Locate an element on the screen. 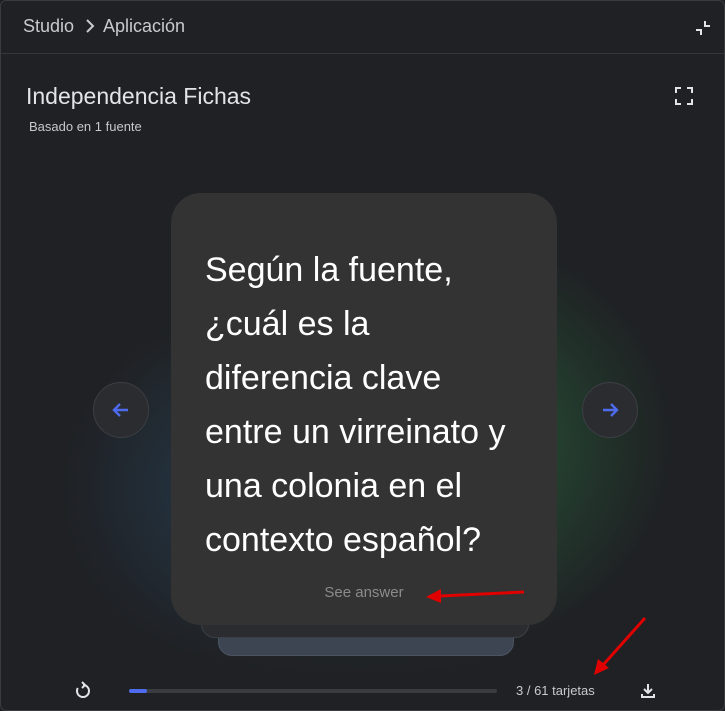 Image resolution: width=725 pixels, height=711 pixels. breadcrumb-aplicacion: Aplicación is located at coordinates (144, 26).